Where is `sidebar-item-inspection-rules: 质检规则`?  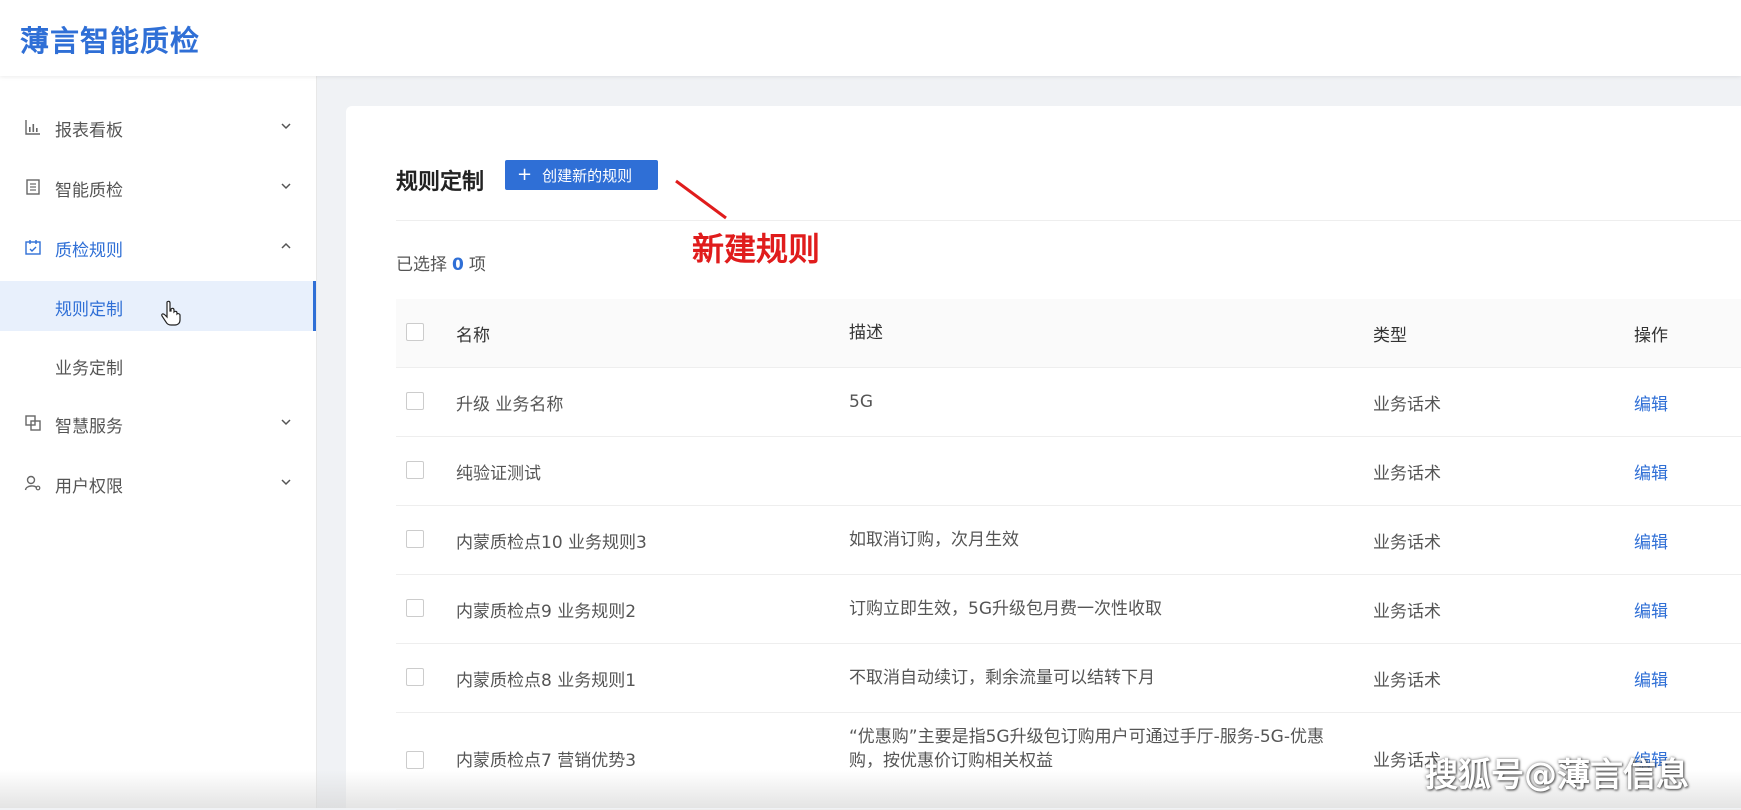
sidebar-item-inspection-rules: 质检规则 is located at coordinates (158, 247).